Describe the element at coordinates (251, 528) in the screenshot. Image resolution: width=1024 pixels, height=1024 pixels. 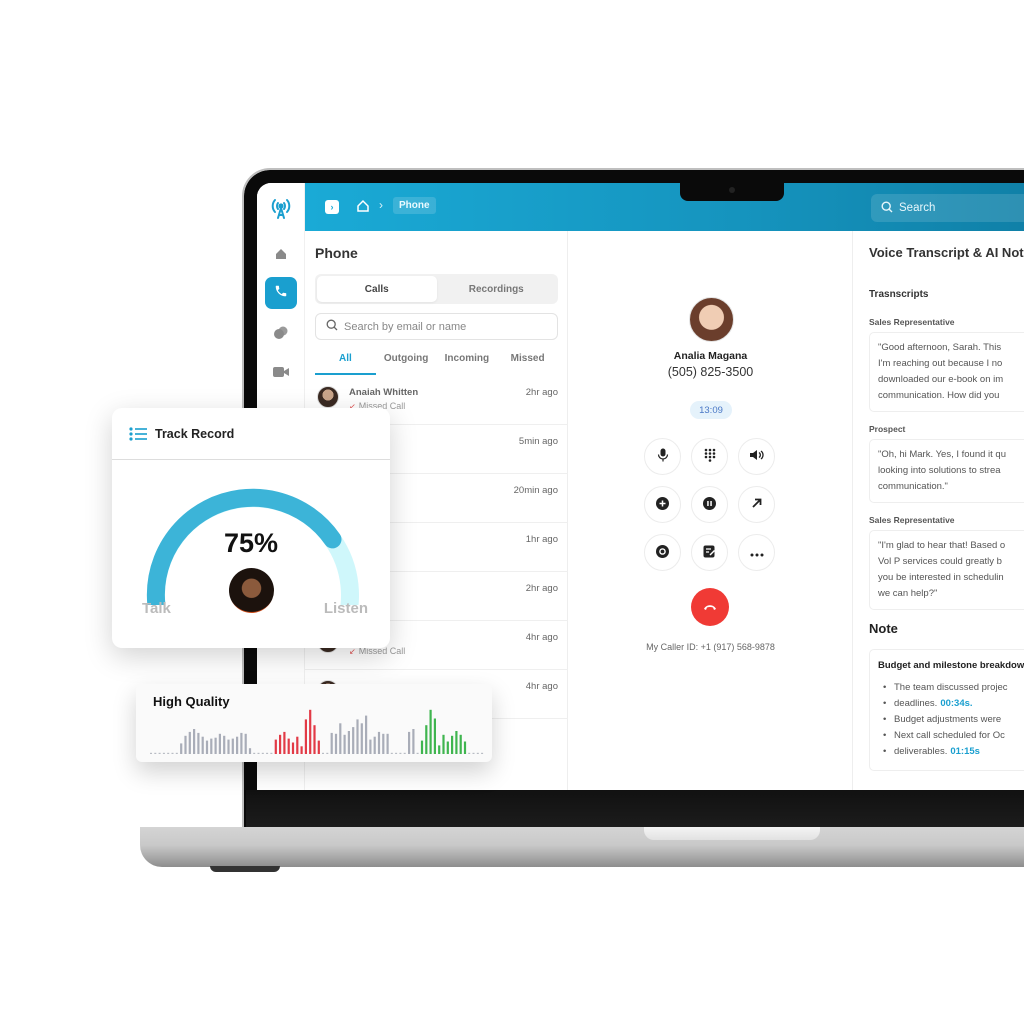
I see `track-record-card: Track Record 75% Talk Listen` at that location.